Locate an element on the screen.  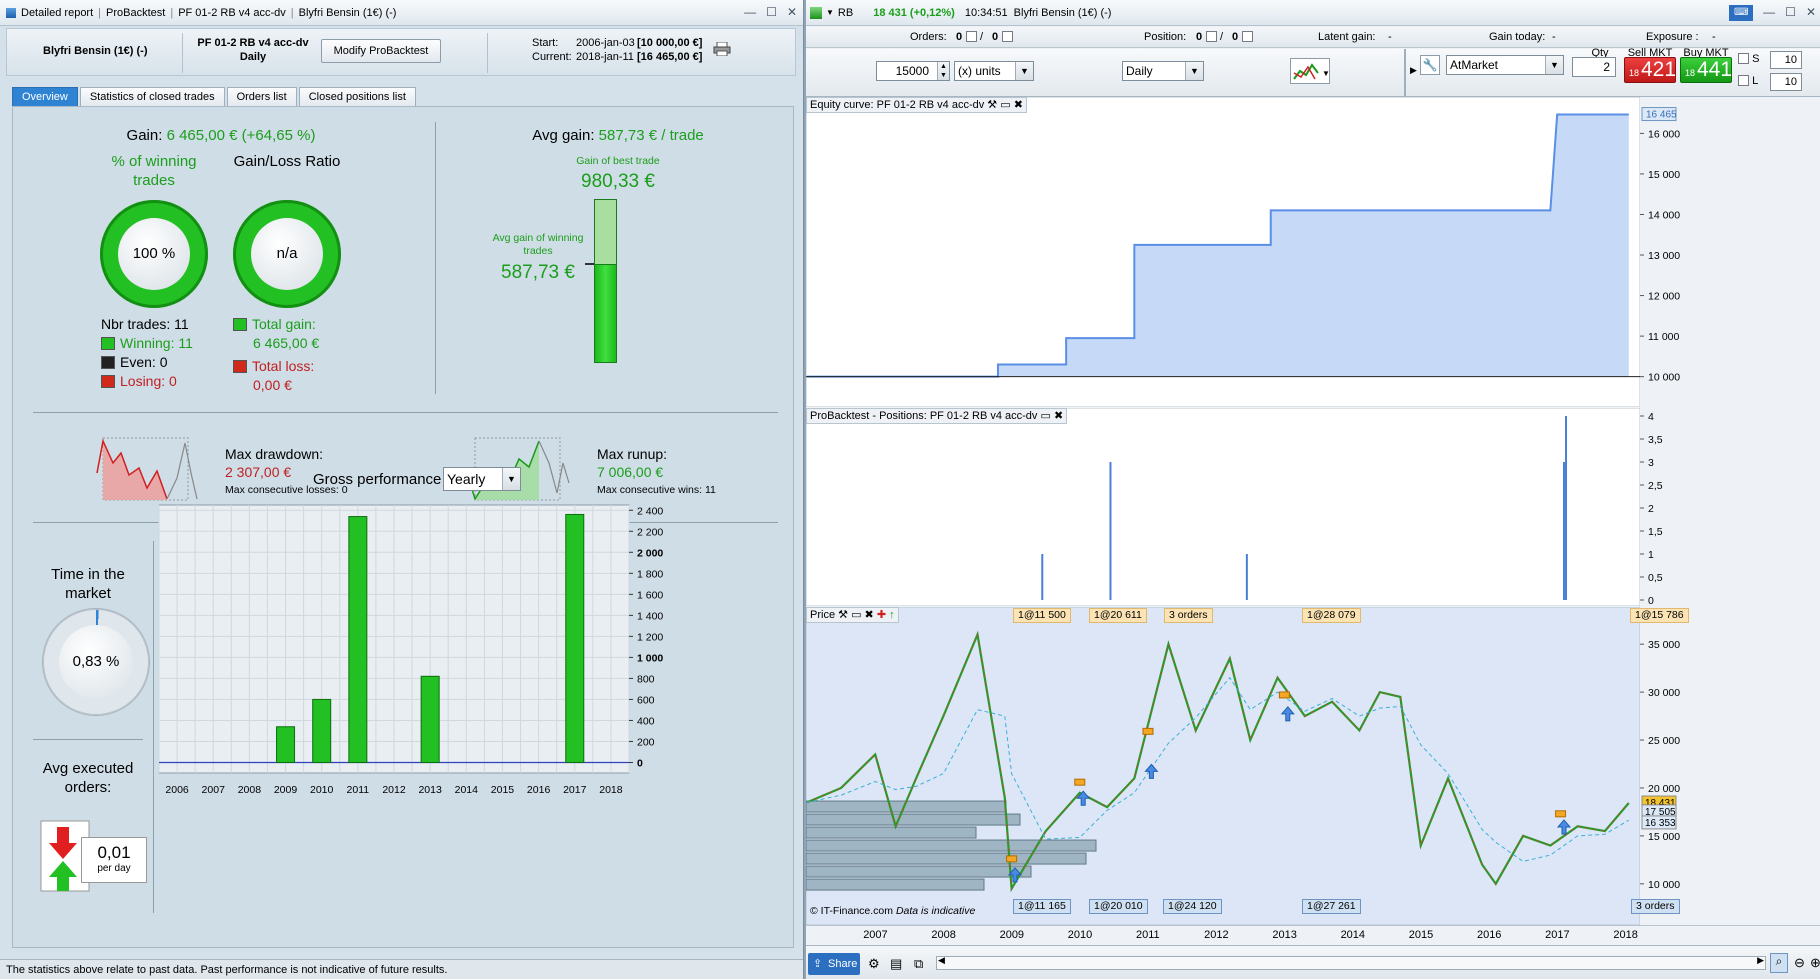
scroll-left-icon: ◀ is located at coordinates (941, 960).